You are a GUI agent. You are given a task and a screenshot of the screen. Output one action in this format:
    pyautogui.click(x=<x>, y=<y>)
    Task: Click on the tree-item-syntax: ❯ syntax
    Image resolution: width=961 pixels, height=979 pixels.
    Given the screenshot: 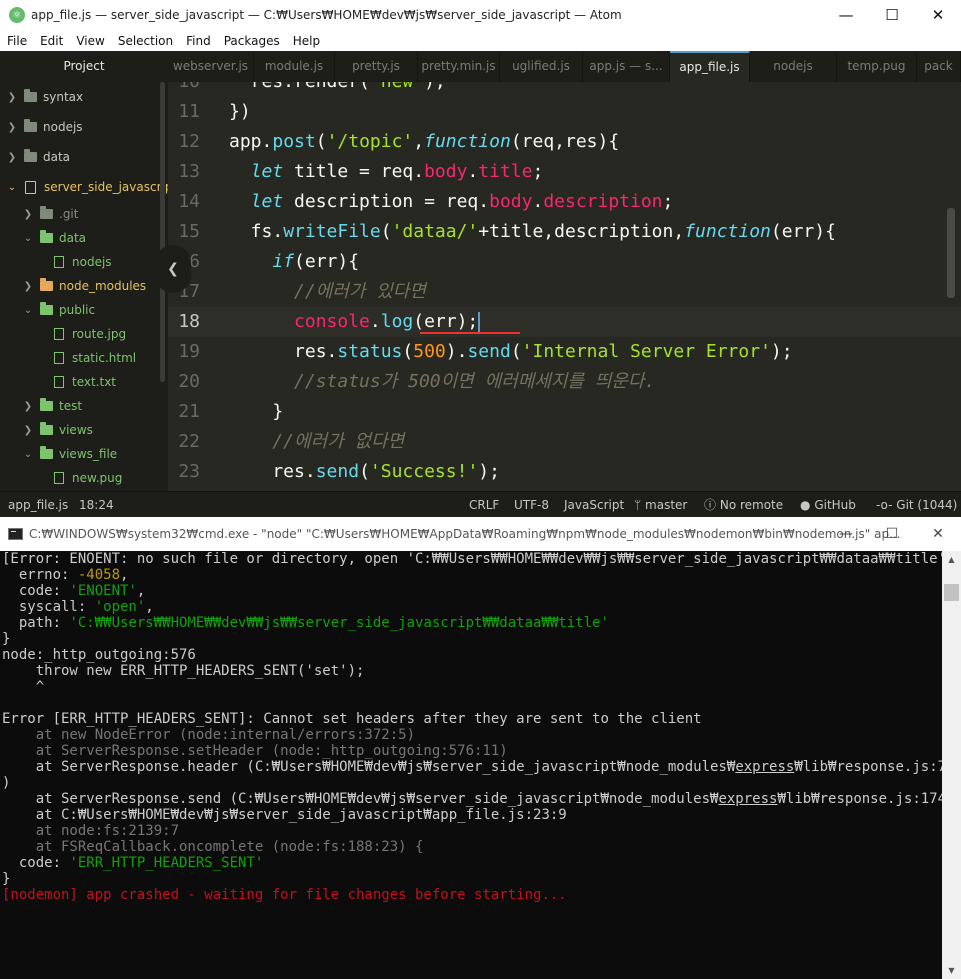 What is the action you would take?
    pyautogui.click(x=44, y=97)
    